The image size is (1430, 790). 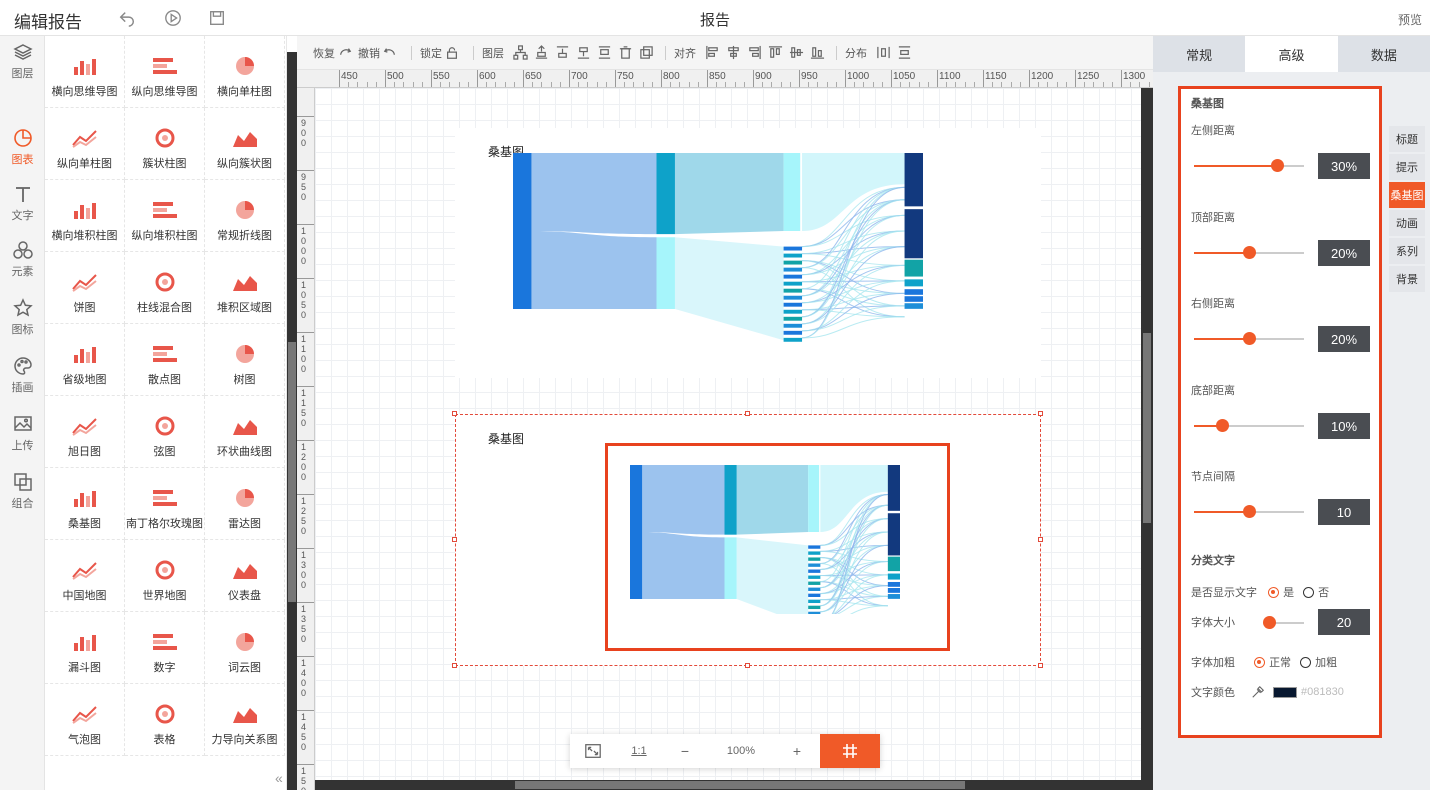 I want to click on palette-item: 气泡图, so click(x=85, y=720).